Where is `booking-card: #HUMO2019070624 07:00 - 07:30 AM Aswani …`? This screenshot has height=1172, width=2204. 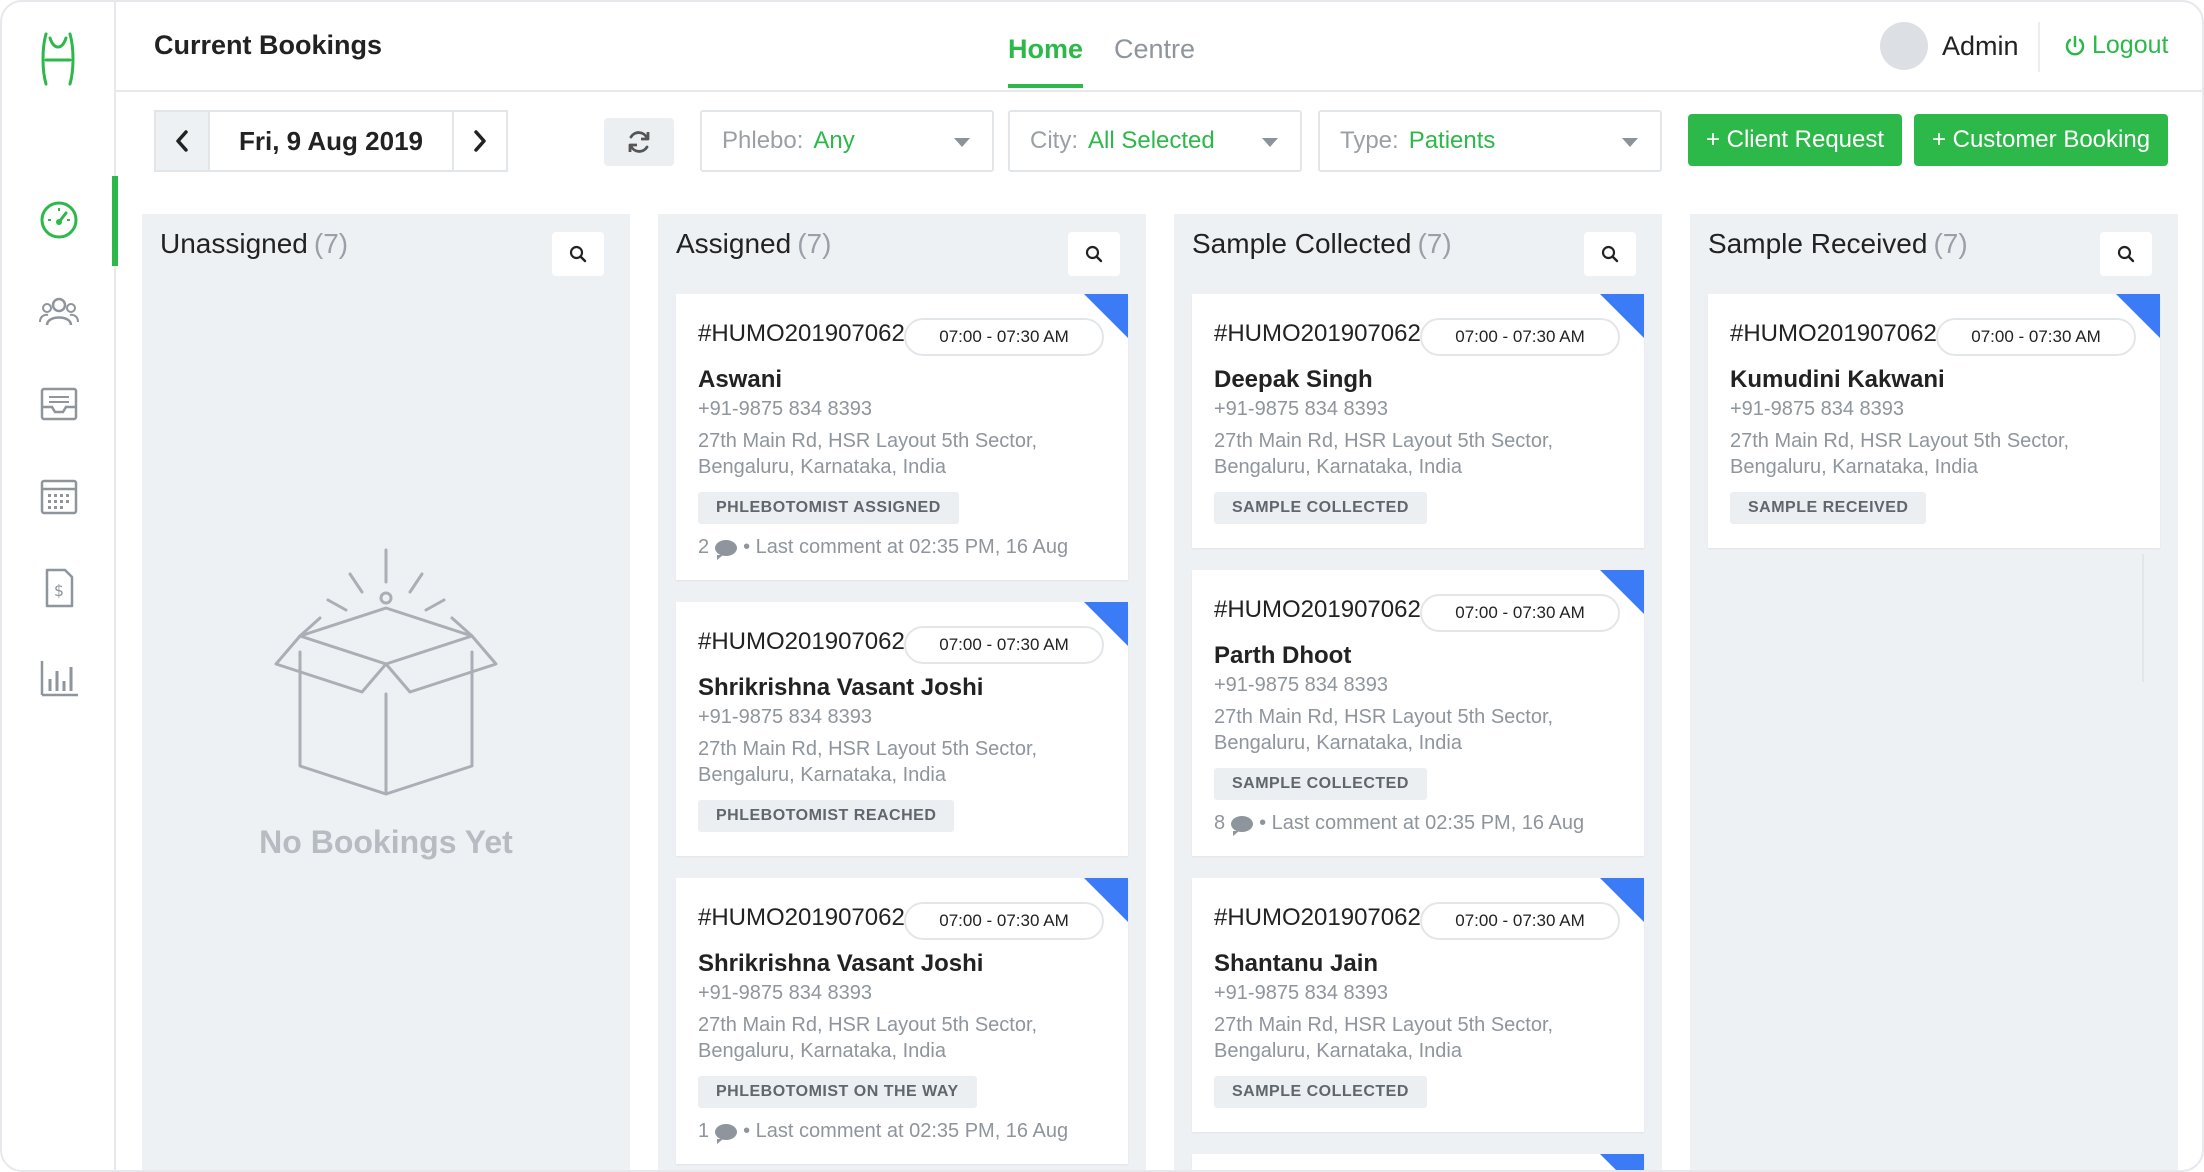
booking-card: #HUMO2019070624 07:00 - 07:30 AM Aswani … is located at coordinates (902, 437).